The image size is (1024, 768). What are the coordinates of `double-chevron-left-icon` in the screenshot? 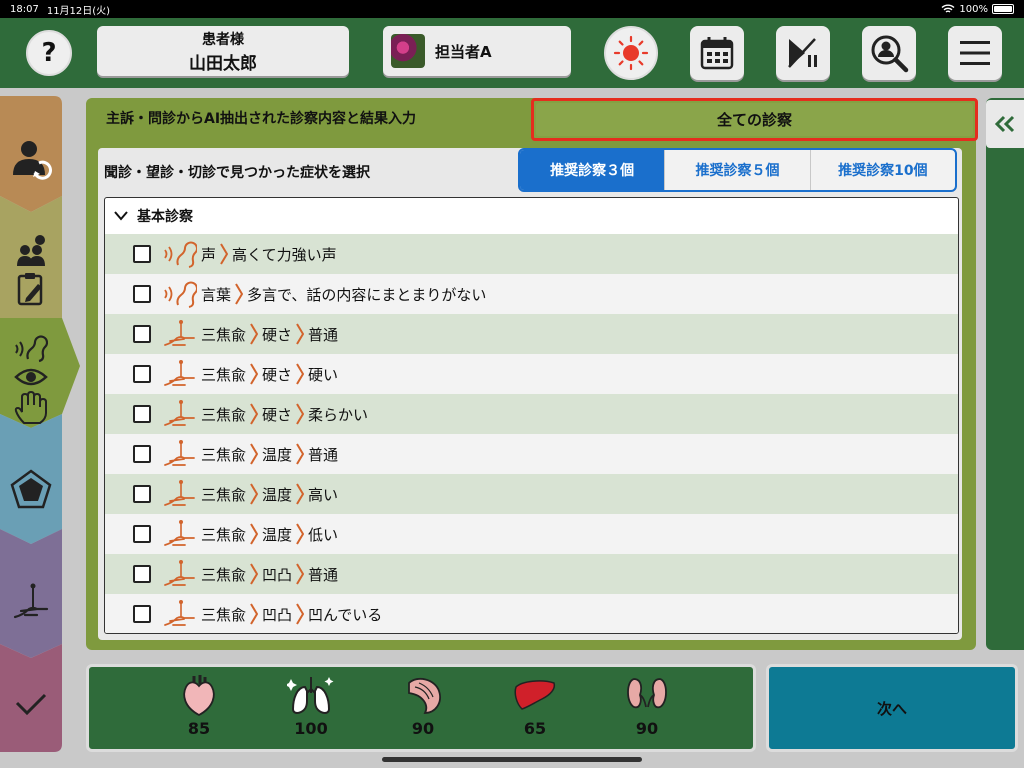 It's located at (1004, 124).